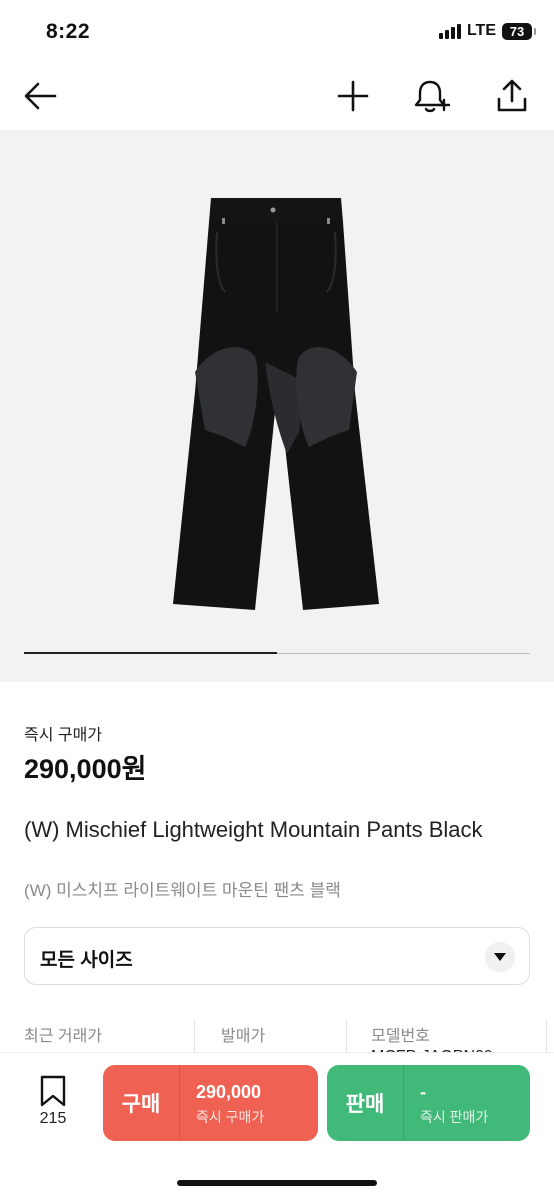 The image size is (554, 1200). I want to click on sell-sub-label: 즉시 판매가, so click(454, 1117).